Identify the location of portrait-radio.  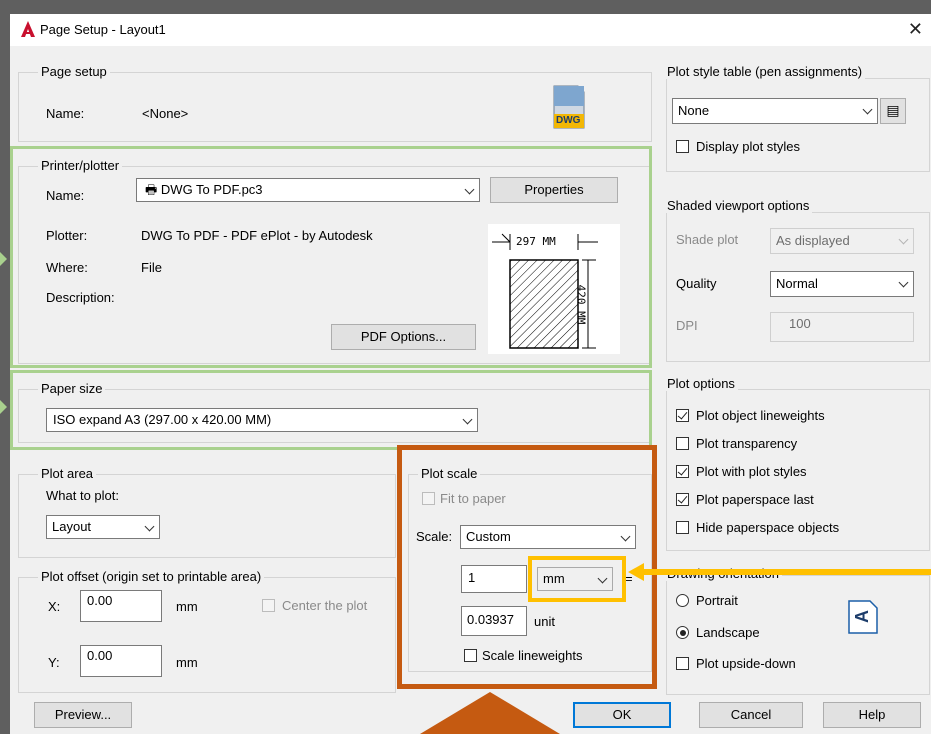
(682, 600).